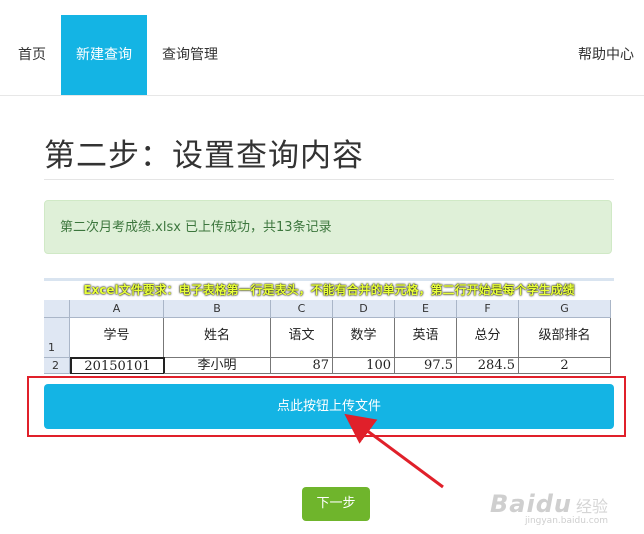 The height and width of the screenshot is (534, 644). What do you see at coordinates (394, 451) in the screenshot?
I see `annotation-arrow-icon` at bounding box center [394, 451].